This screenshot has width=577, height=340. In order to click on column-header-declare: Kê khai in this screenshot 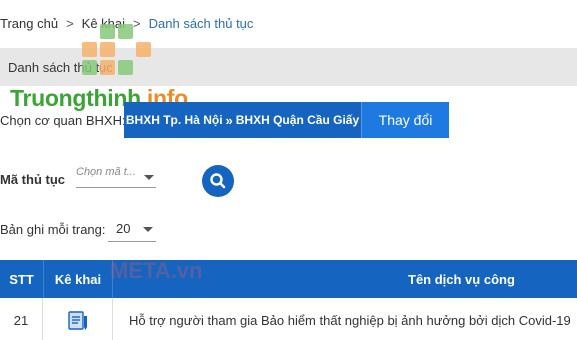, I will do `click(78, 279)`.